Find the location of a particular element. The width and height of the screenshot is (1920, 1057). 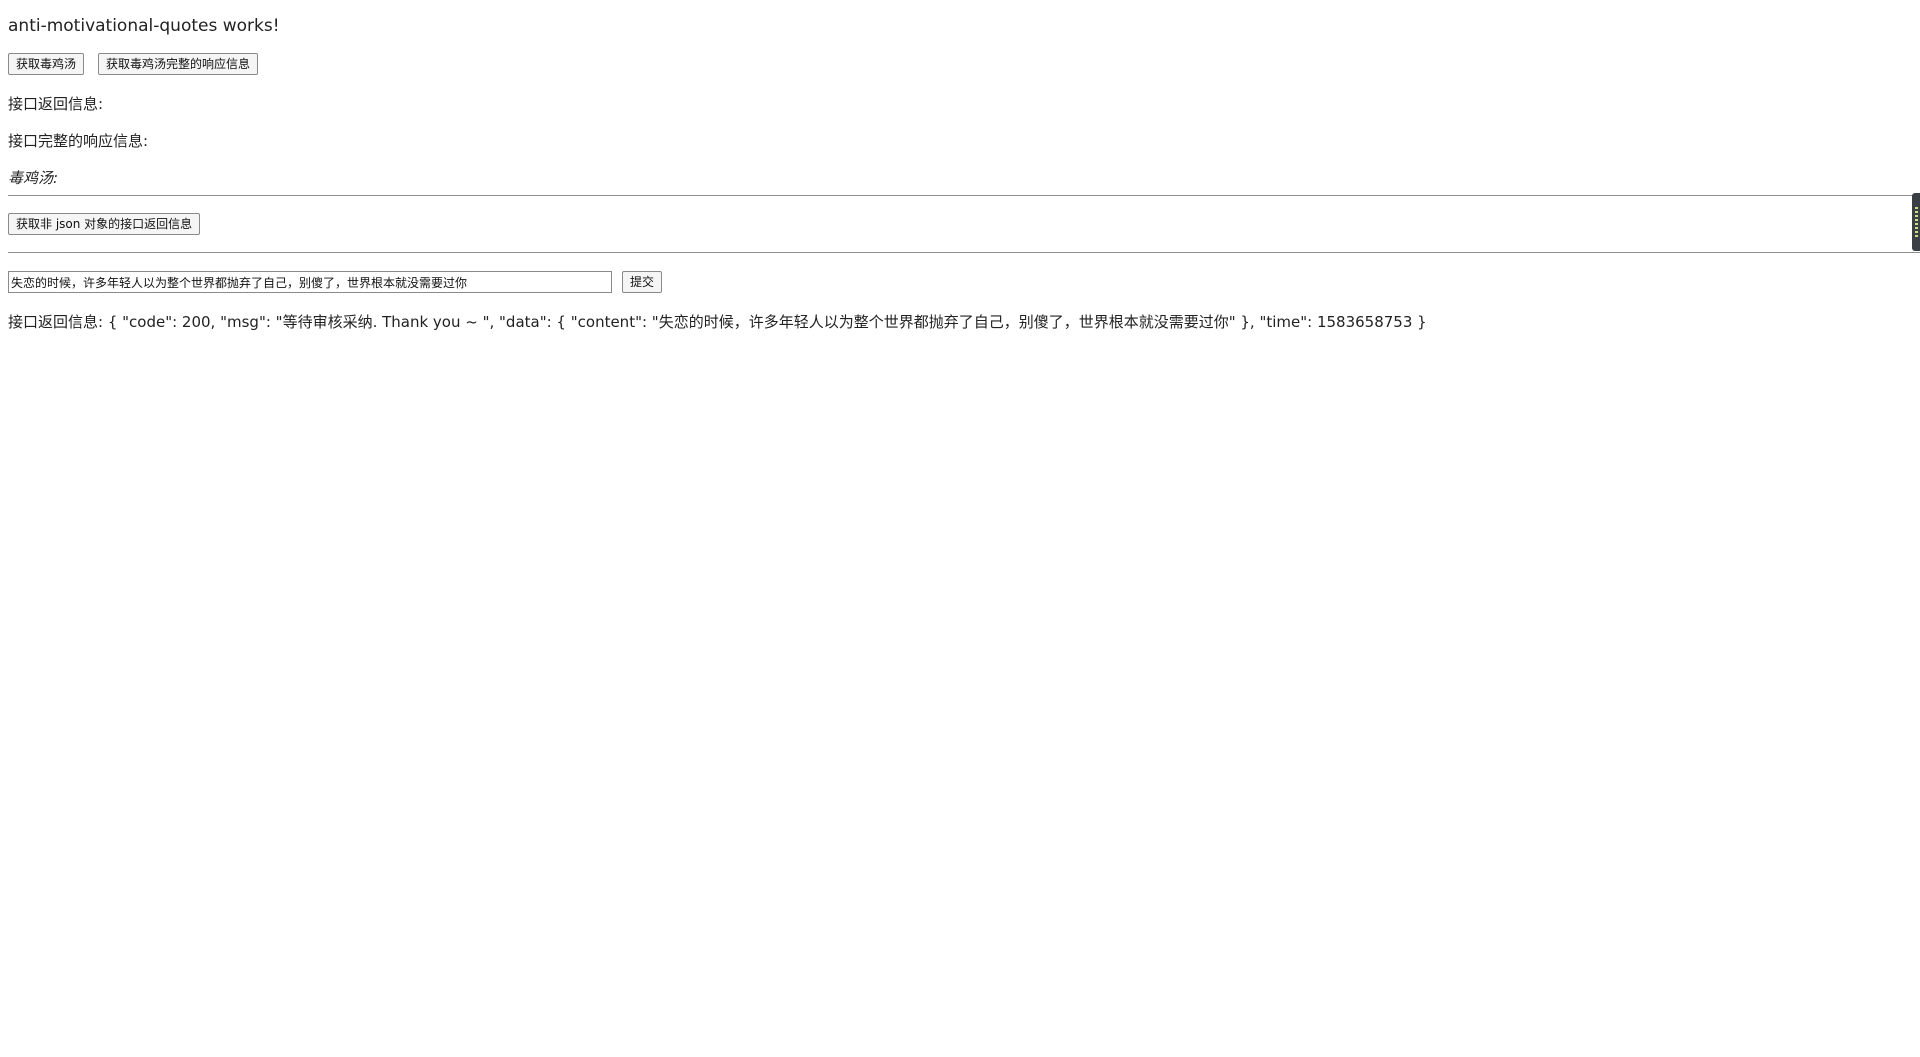

non-json-section: 获取非 json 对象的接口返回信息 is located at coordinates (104, 224).